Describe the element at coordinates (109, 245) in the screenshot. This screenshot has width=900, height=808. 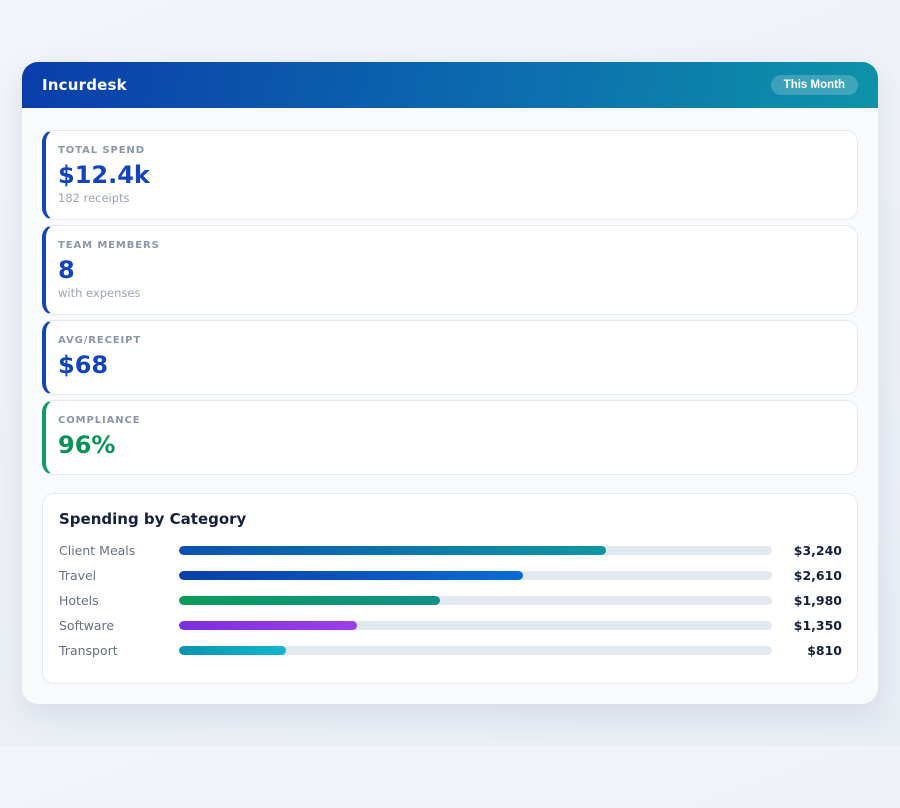
I see `stat-label: TEAM MEMBERS` at that location.